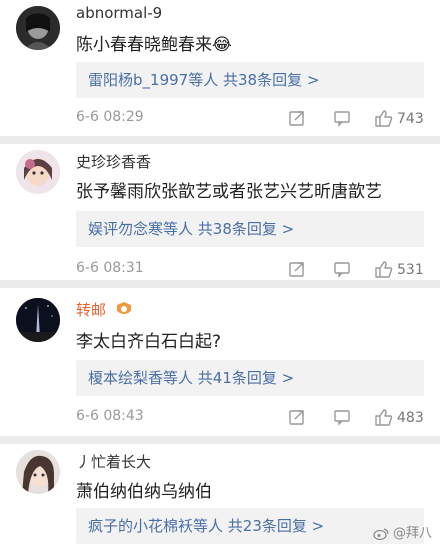 This screenshot has width=440, height=547. I want to click on reply-summary: 榎本绘梨香等人 共41条回复 >, so click(250, 378).